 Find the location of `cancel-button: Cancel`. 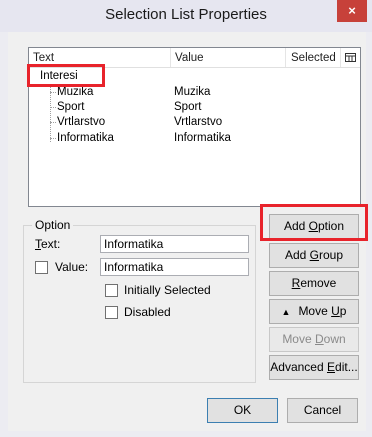

cancel-button: Cancel is located at coordinates (322, 410).